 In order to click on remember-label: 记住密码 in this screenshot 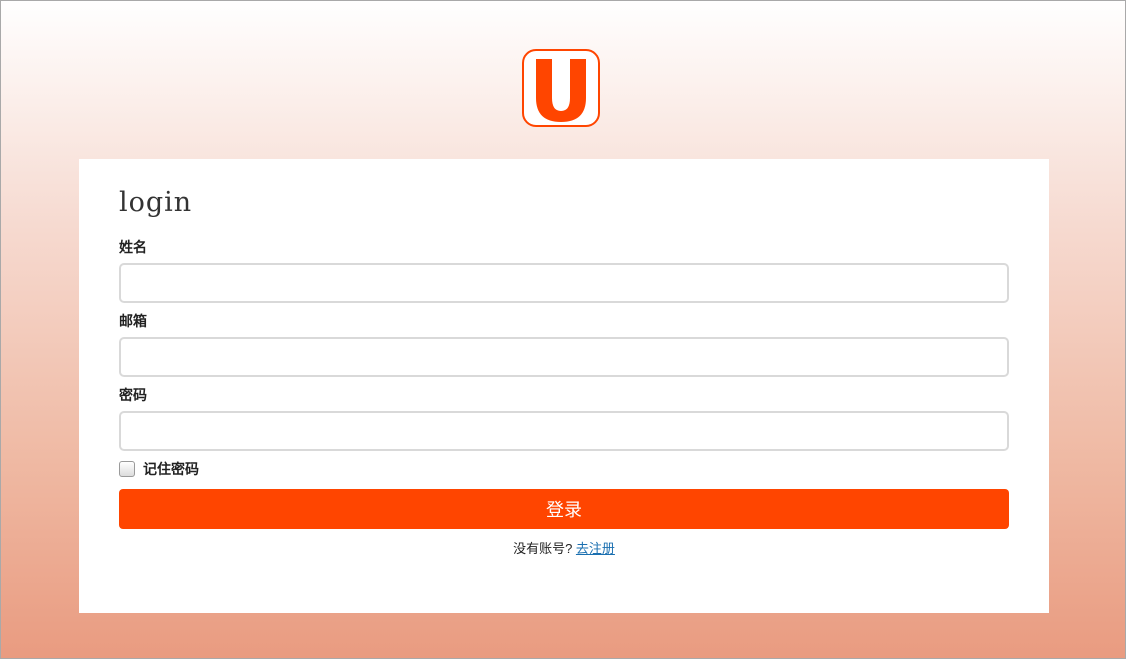, I will do `click(171, 469)`.